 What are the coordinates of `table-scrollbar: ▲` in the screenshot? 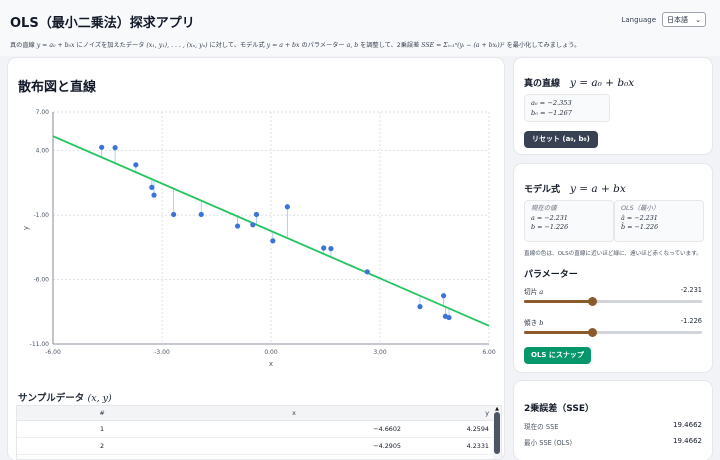 It's located at (497, 432).